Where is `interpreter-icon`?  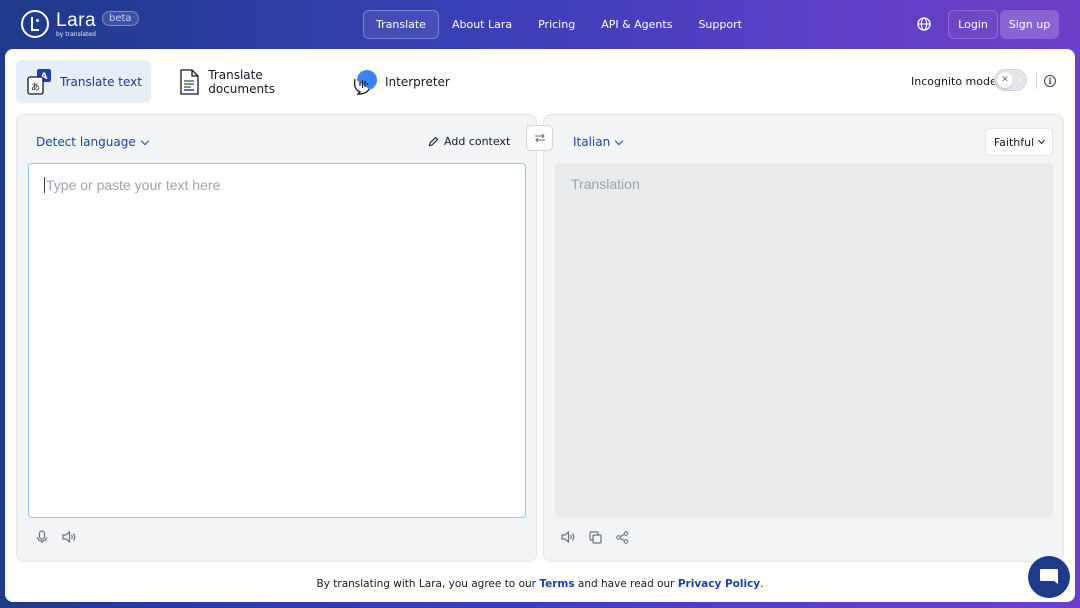
interpreter-icon is located at coordinates (365, 82).